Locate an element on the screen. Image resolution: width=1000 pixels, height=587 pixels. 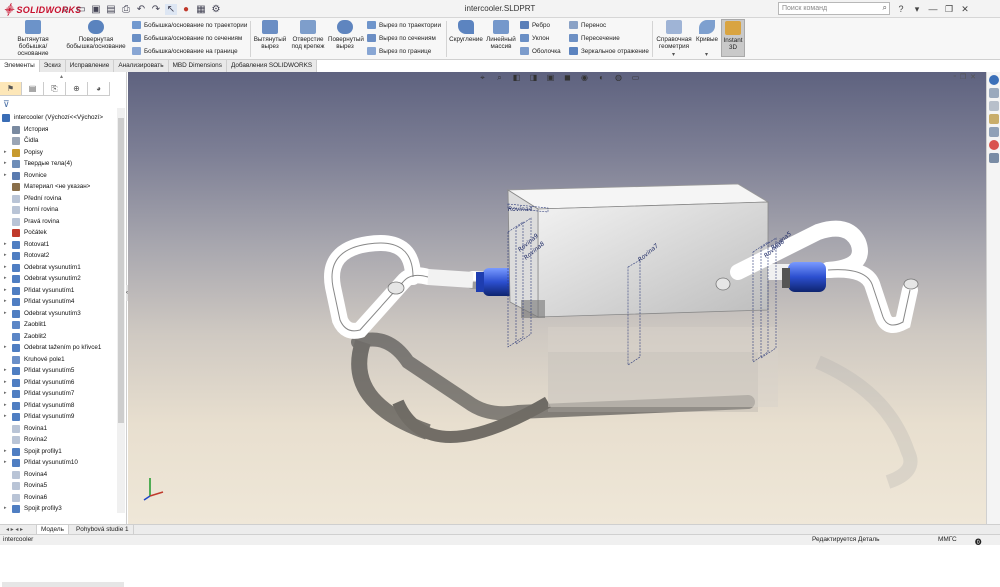
mirror-button: Зеркальное отражение is located at coordinates (609, 51).